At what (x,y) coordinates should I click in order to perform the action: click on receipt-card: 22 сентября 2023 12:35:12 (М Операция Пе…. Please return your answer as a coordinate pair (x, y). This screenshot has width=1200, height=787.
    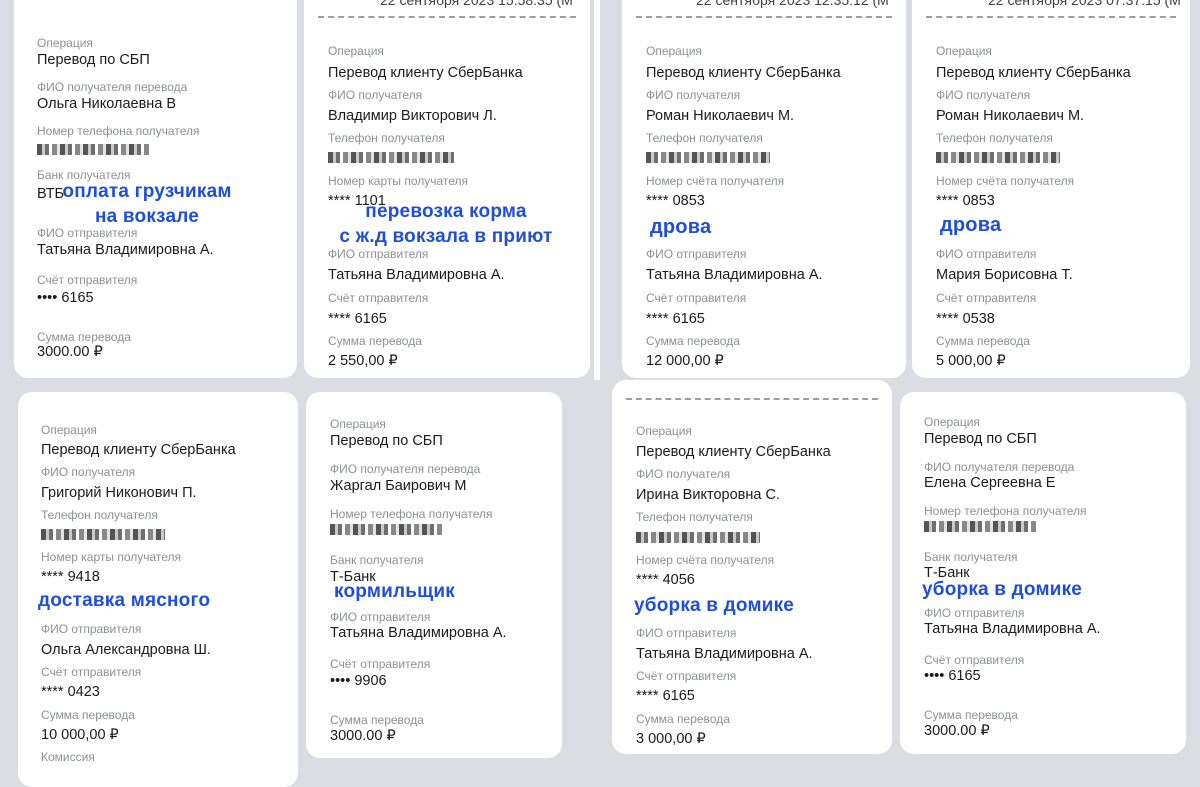
    Looking at the image, I should click on (764, 189).